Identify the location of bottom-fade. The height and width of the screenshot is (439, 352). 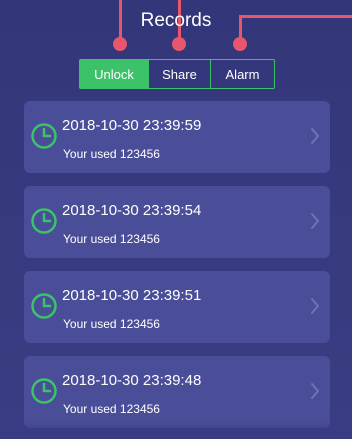
(176, 430).